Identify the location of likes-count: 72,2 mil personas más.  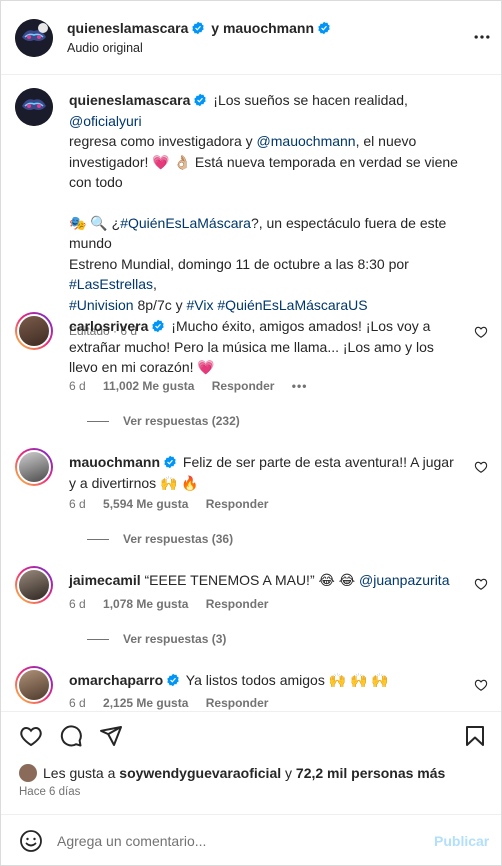
(370, 773).